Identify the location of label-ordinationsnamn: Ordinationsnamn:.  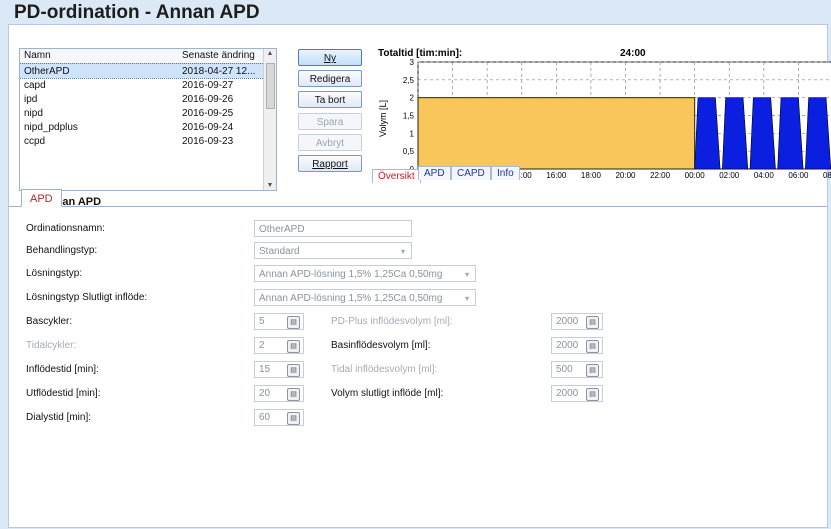
(65, 228).